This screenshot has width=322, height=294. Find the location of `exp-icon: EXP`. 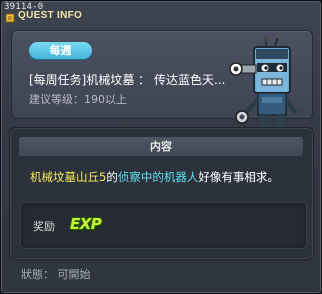

exp-icon: EXP is located at coordinates (86, 224).